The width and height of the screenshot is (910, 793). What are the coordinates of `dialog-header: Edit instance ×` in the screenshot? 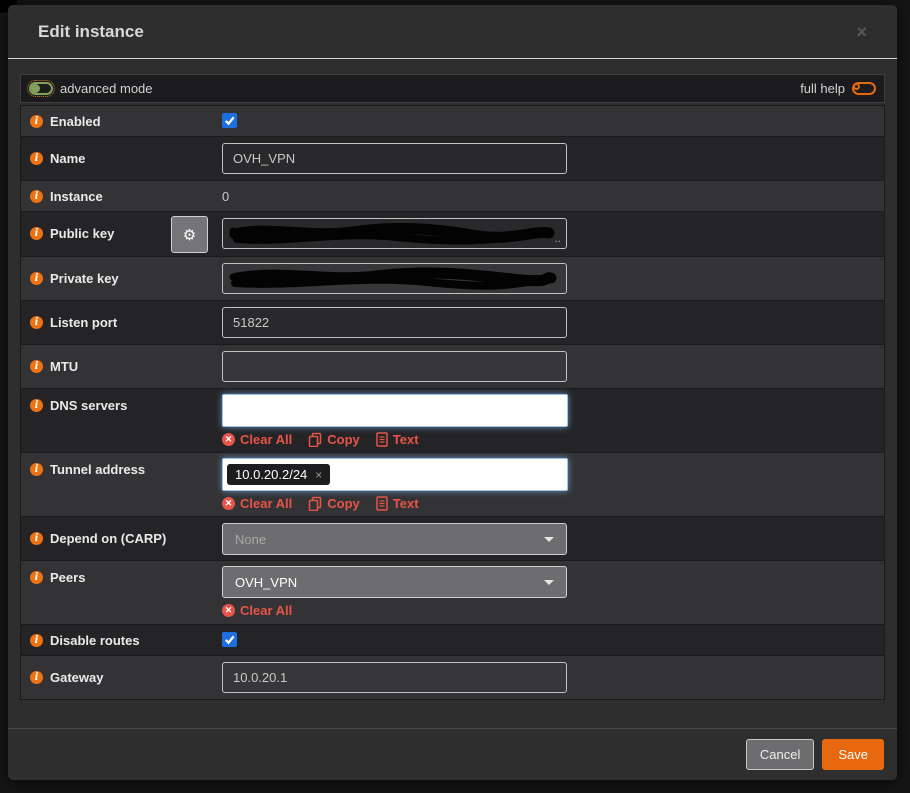 It's located at (452, 32).